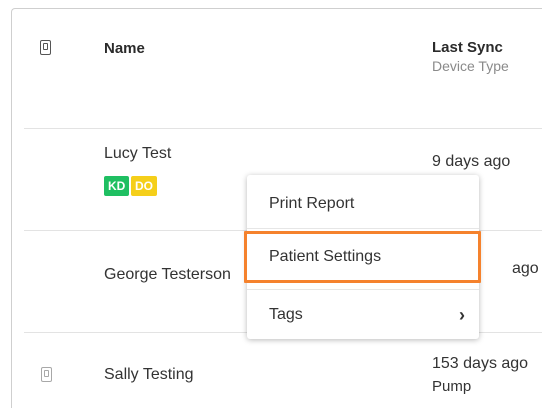 This screenshot has width=542, height=417. What do you see at coordinates (124, 48) in the screenshot?
I see `column-header-name: Name` at bounding box center [124, 48].